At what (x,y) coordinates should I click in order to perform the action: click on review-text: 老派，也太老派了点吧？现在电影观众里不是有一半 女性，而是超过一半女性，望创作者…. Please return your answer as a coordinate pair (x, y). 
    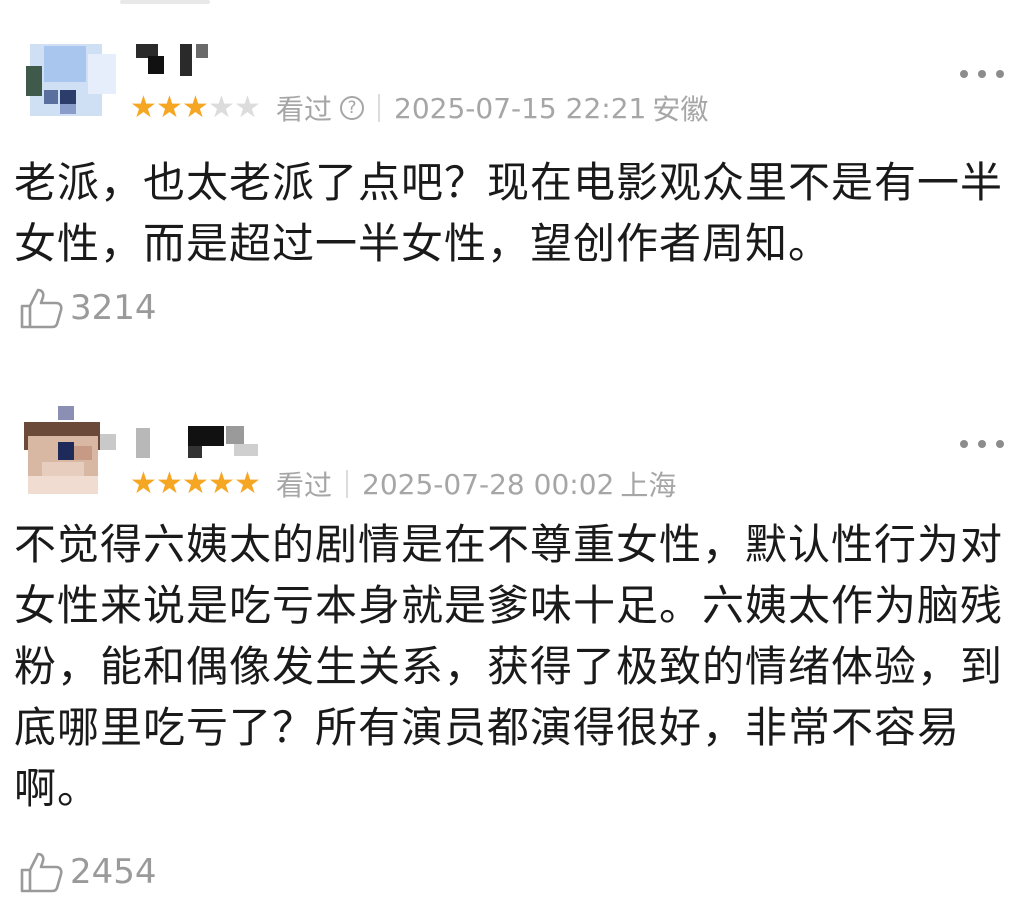
    Looking at the image, I should click on (514, 213).